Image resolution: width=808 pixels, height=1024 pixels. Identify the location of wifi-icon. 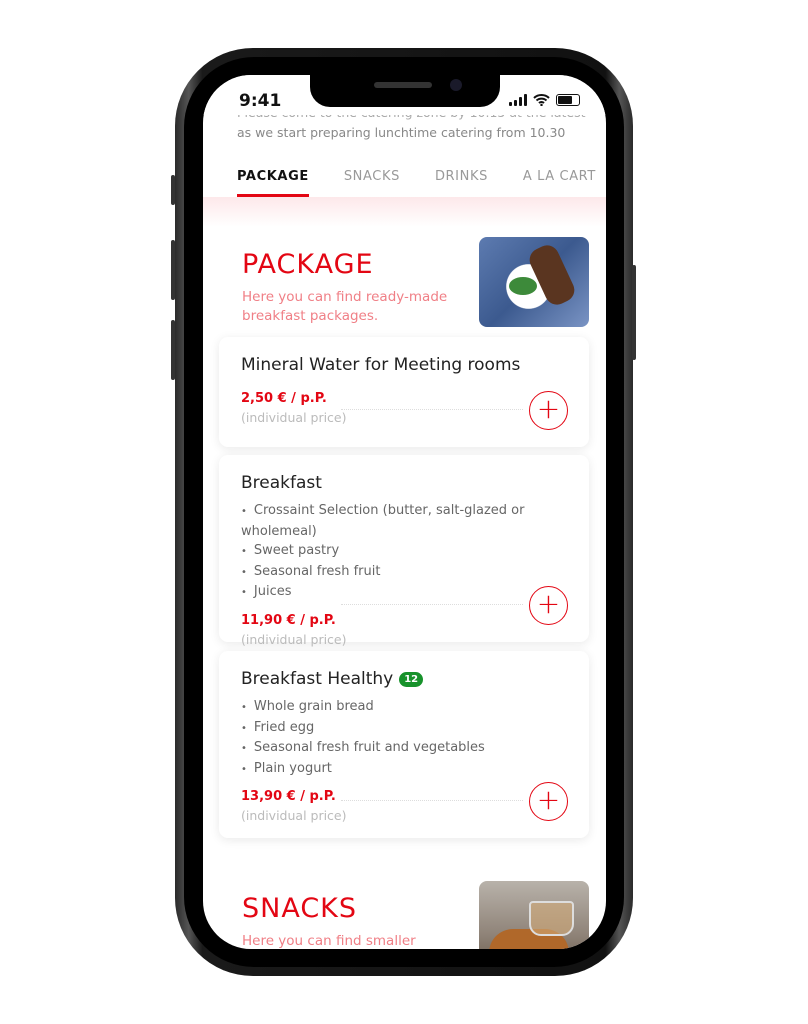
(541, 100).